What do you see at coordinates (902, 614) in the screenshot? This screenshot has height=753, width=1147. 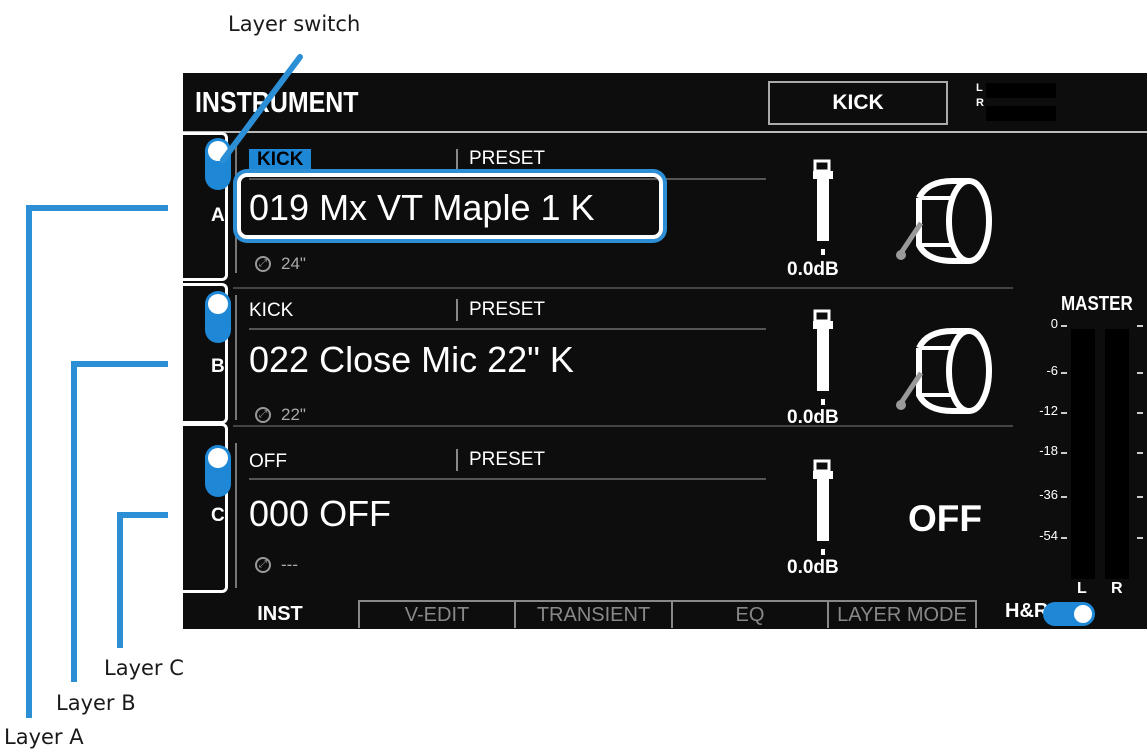 I see `tab-layer-mode: LAYER MODE` at bounding box center [902, 614].